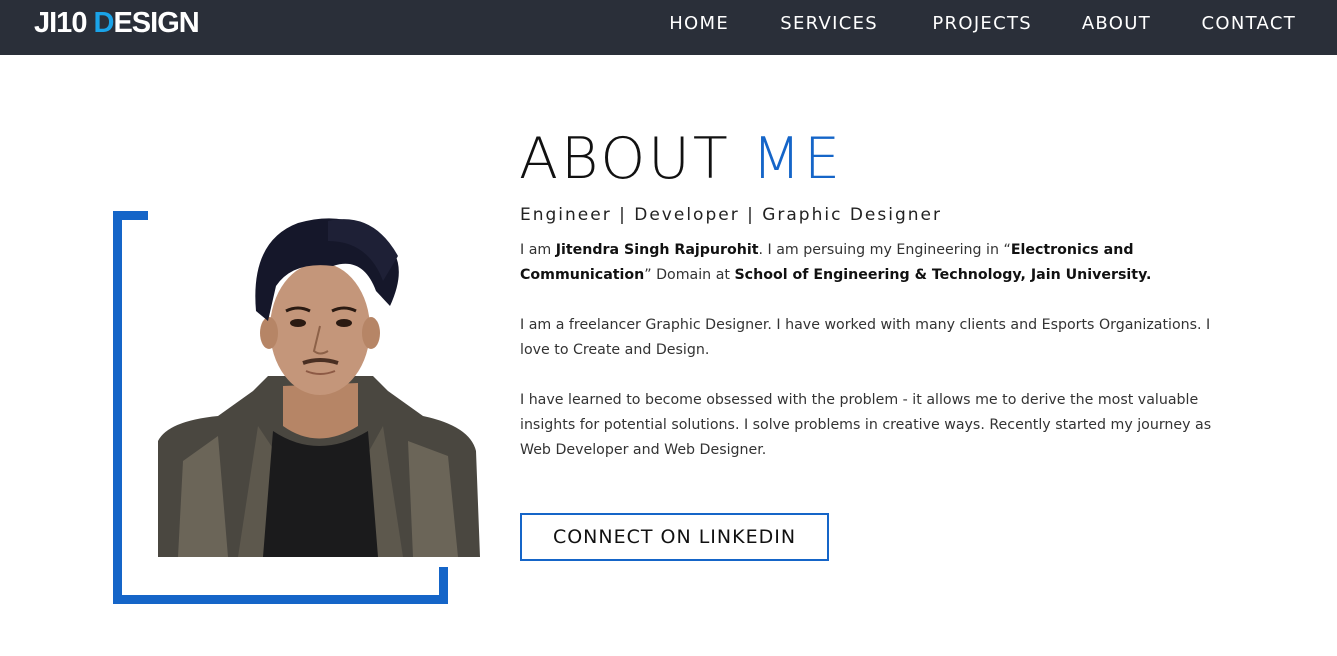 The image size is (1337, 656). What do you see at coordinates (538, 250) in the screenshot?
I see `bio-text: I am` at bounding box center [538, 250].